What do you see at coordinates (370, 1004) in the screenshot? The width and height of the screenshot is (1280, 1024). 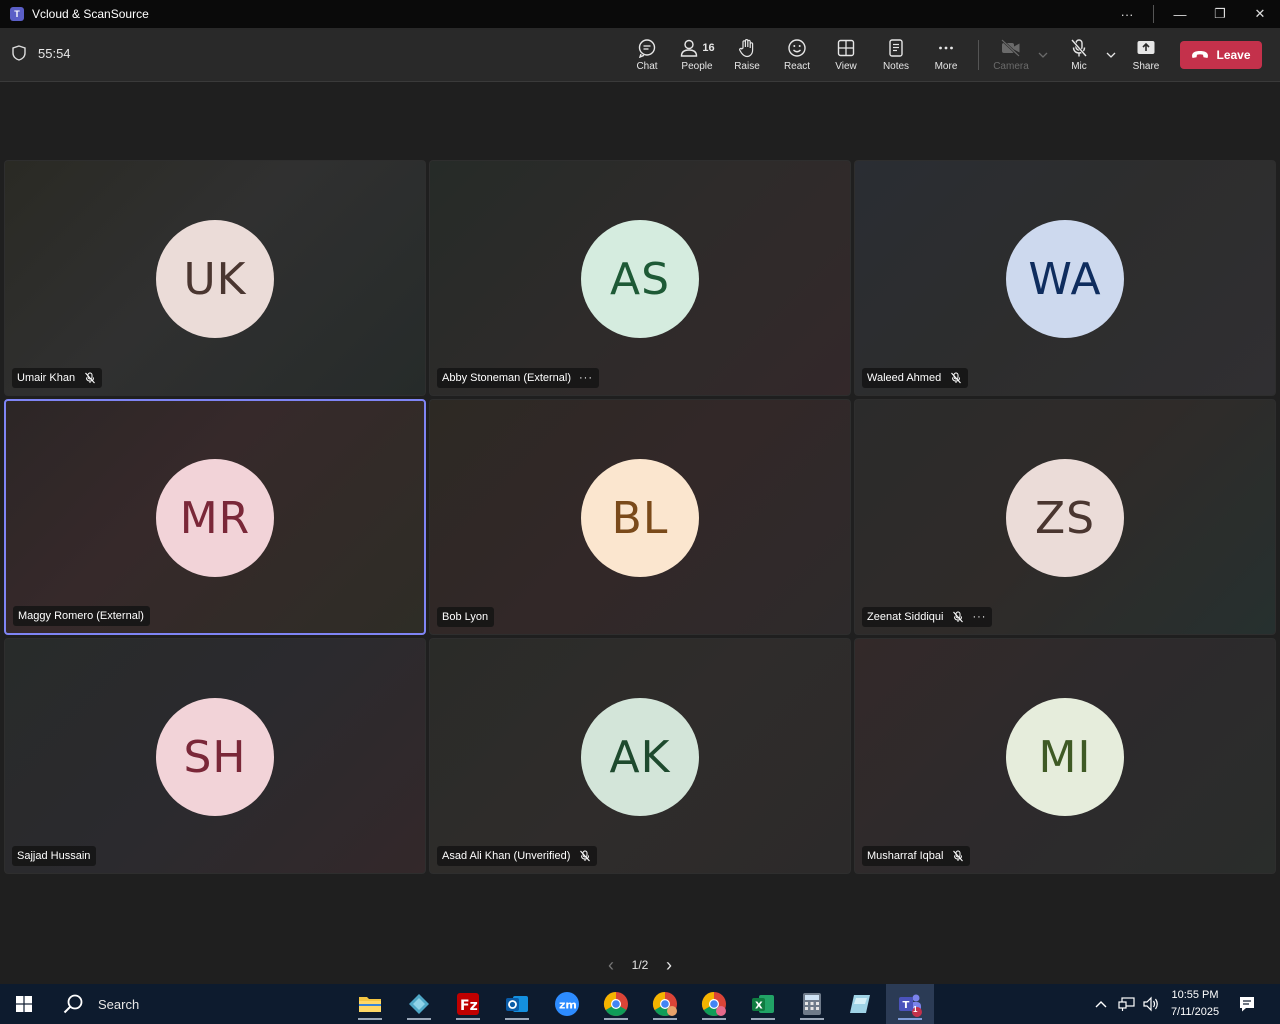 I see `file-explorer-icon` at bounding box center [370, 1004].